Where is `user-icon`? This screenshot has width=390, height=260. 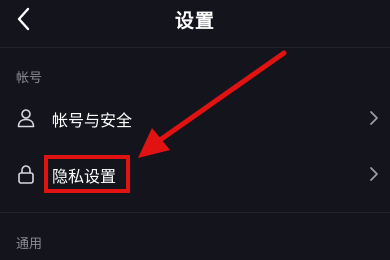 user-icon is located at coordinates (26, 118).